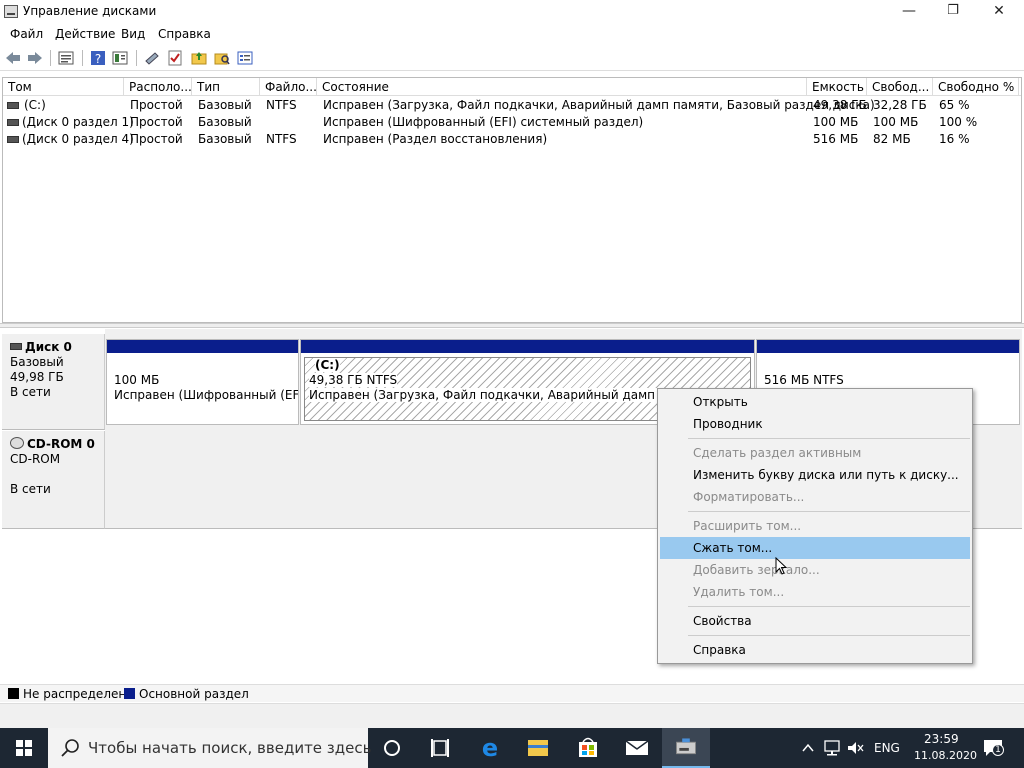 The width and height of the screenshot is (1024, 768). Describe the element at coordinates (538, 748) in the screenshot. I see `file-explorer-icon` at that location.